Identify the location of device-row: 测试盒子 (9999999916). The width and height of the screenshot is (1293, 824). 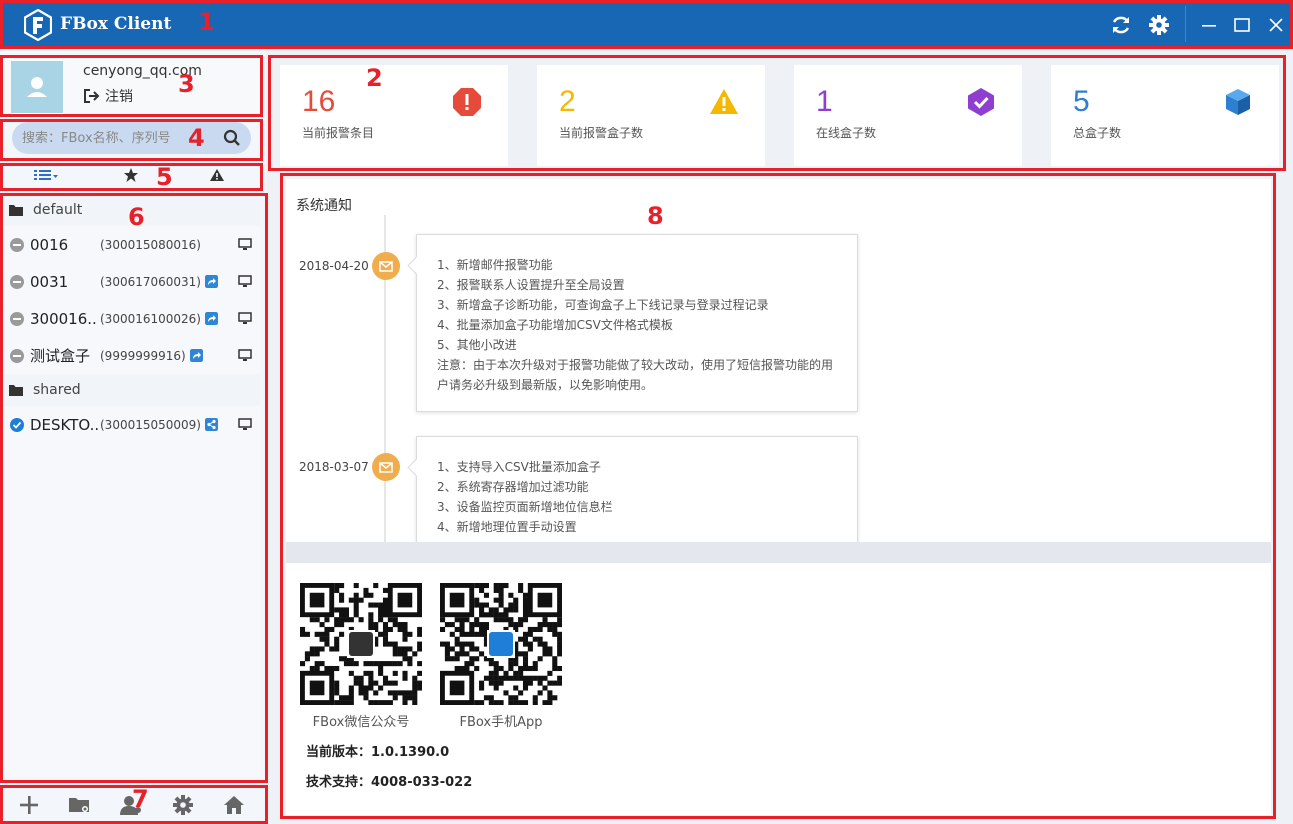
(131, 355).